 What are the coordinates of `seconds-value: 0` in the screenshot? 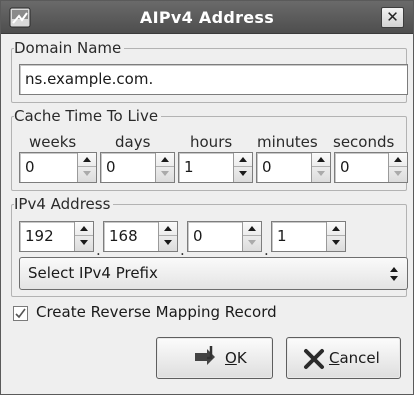 It's located at (345, 167).